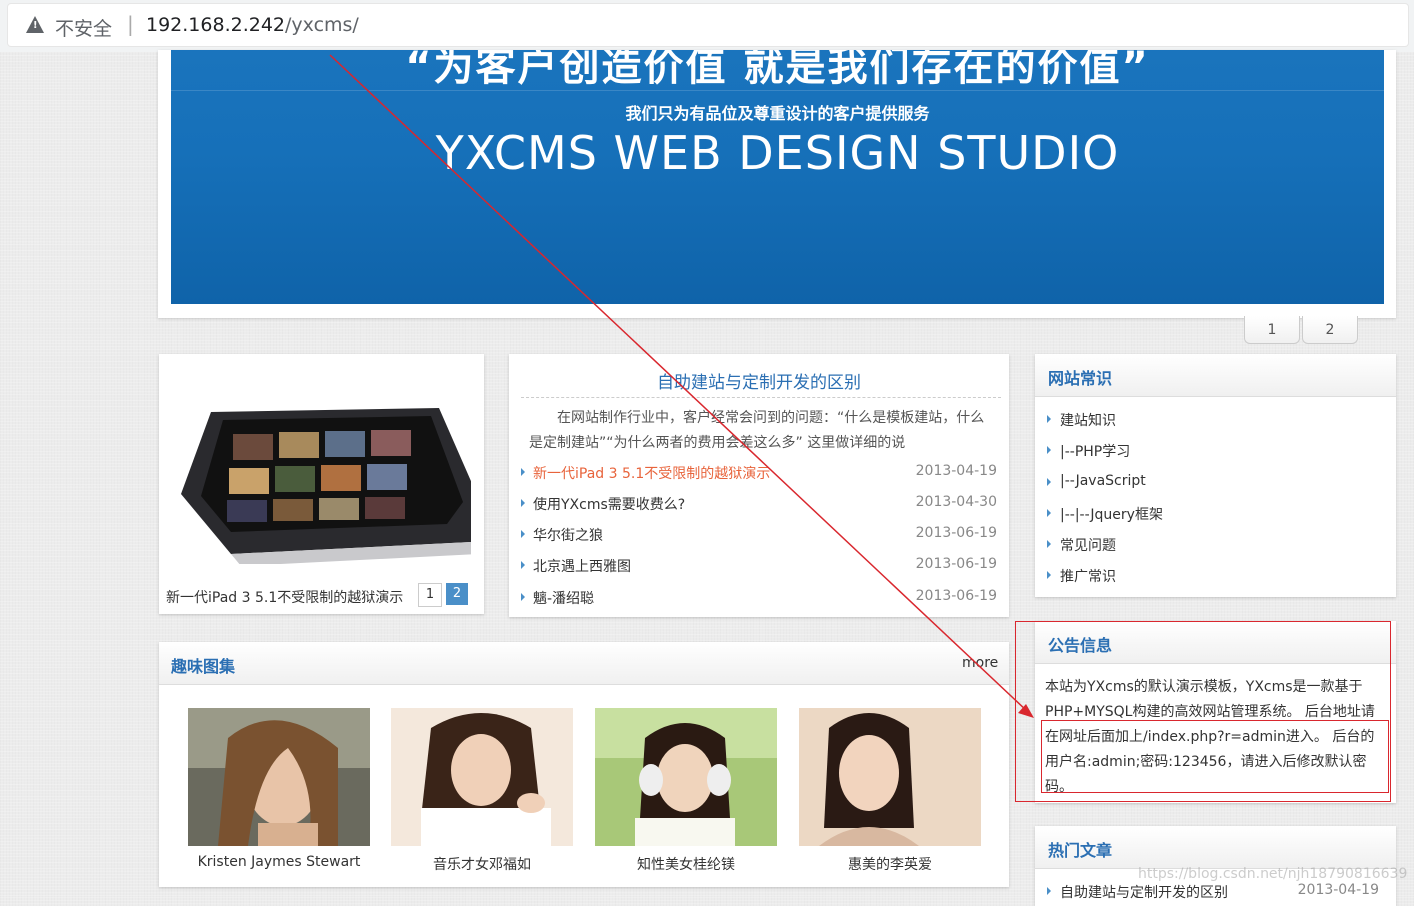  What do you see at coordinates (777, 90) in the screenshot?
I see `banner-divider` at bounding box center [777, 90].